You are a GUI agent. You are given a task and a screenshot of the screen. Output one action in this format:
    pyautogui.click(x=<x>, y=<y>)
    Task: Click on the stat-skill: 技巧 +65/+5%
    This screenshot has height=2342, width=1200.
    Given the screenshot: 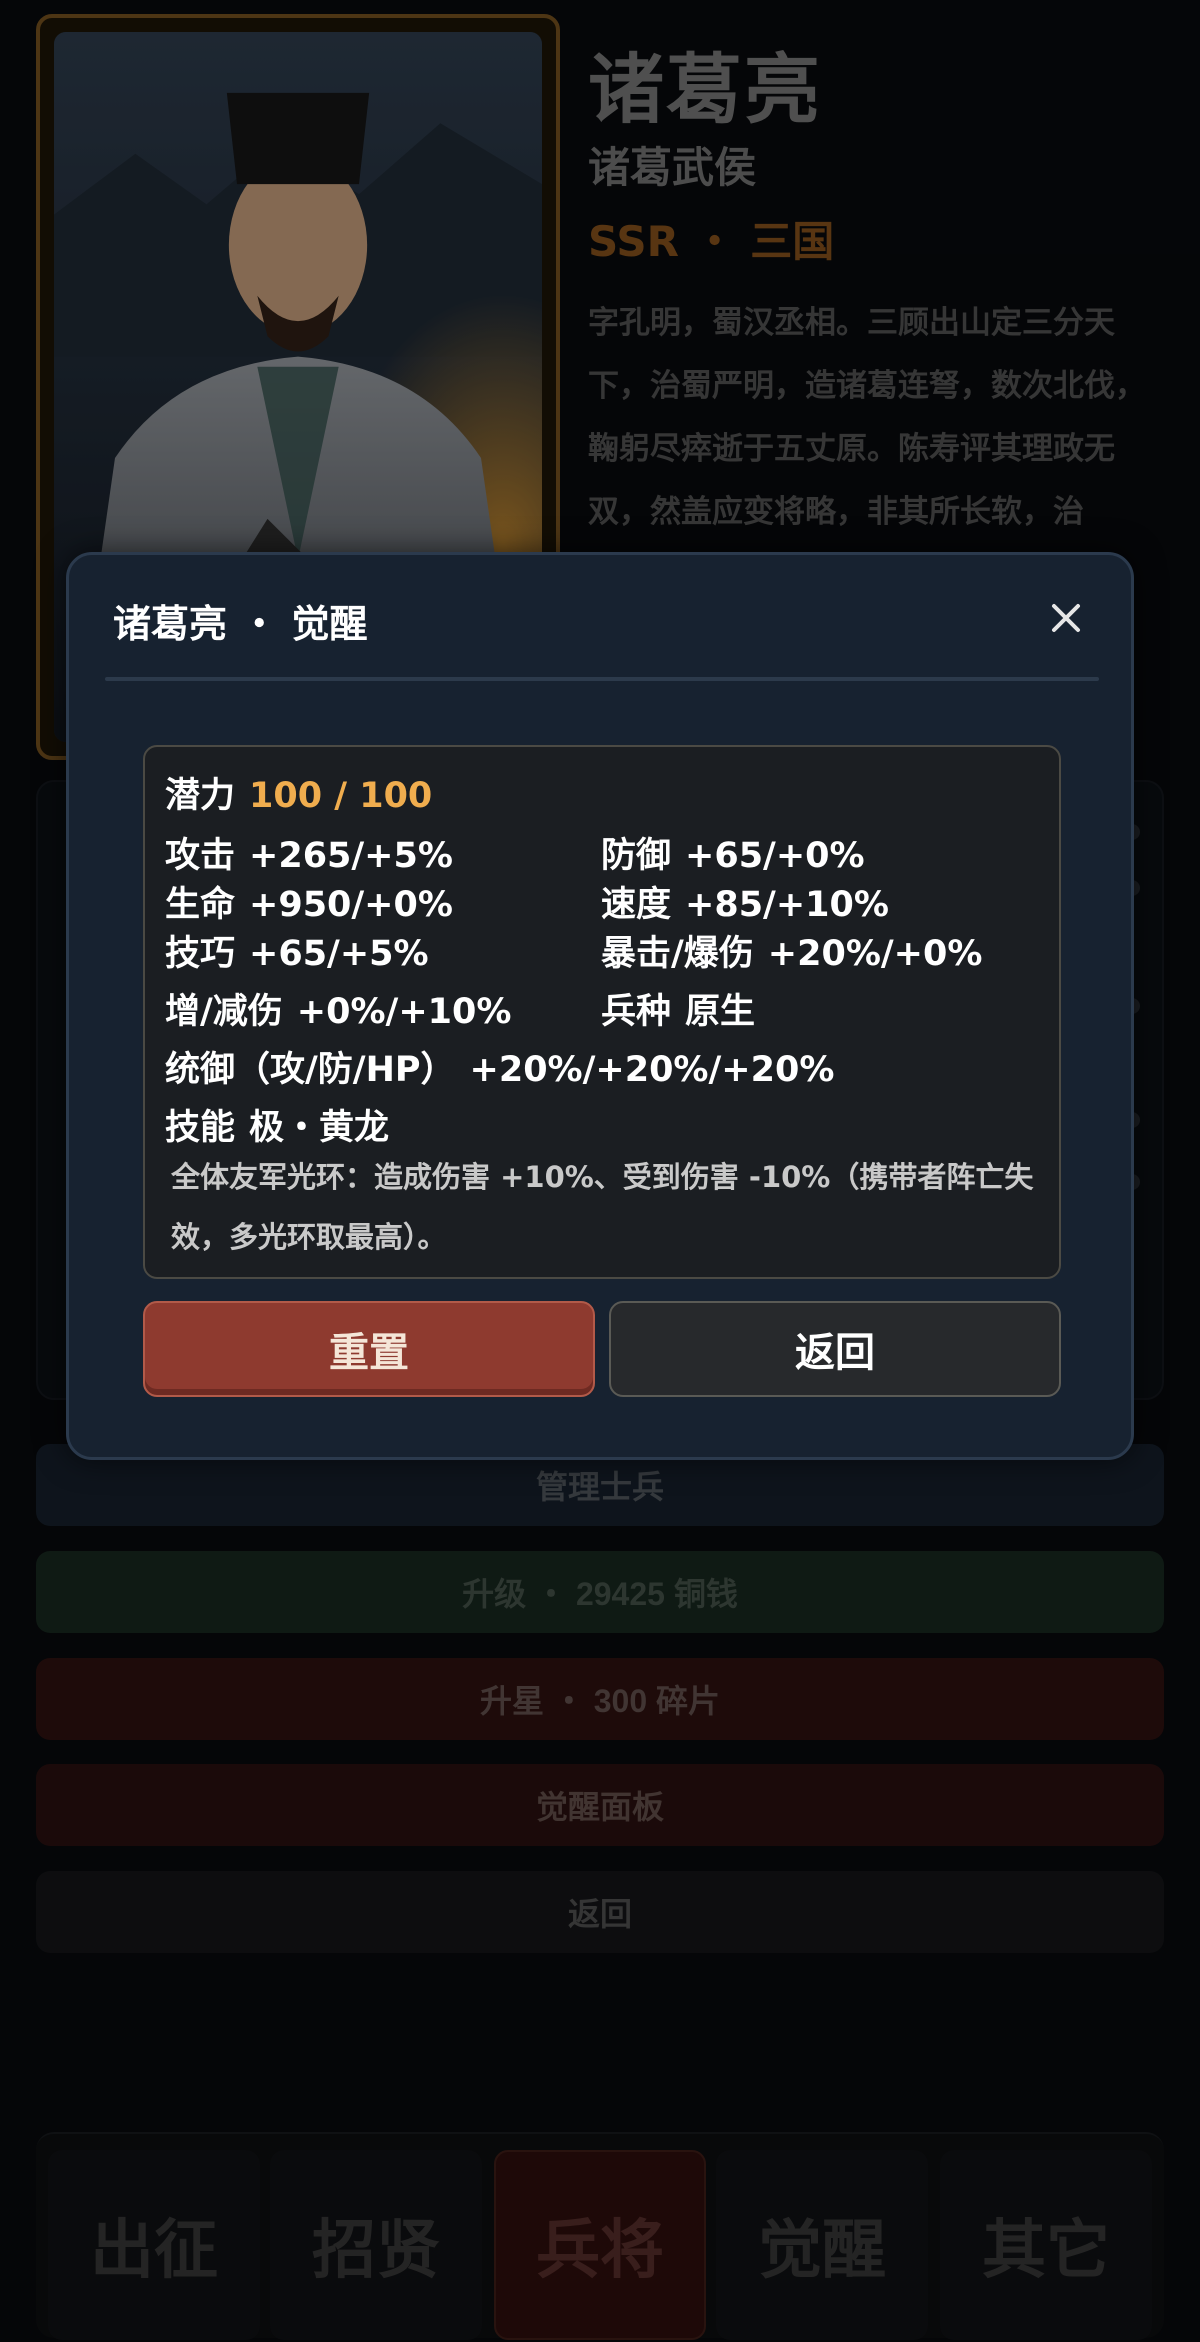 What is the action you would take?
    pyautogui.click(x=297, y=950)
    